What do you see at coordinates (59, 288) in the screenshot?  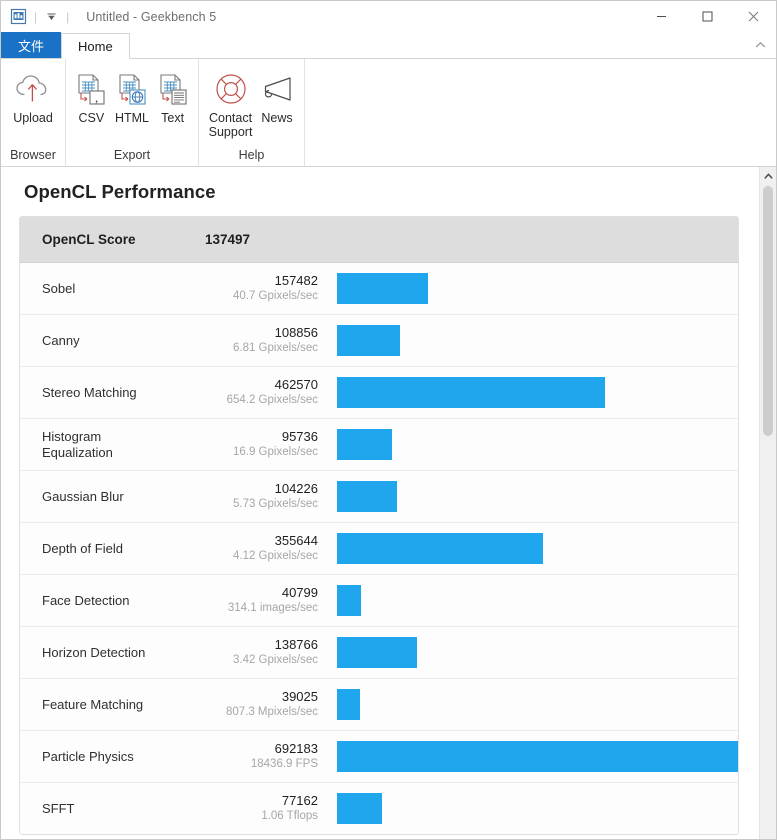 I see `benchmark-name: Sobel` at bounding box center [59, 288].